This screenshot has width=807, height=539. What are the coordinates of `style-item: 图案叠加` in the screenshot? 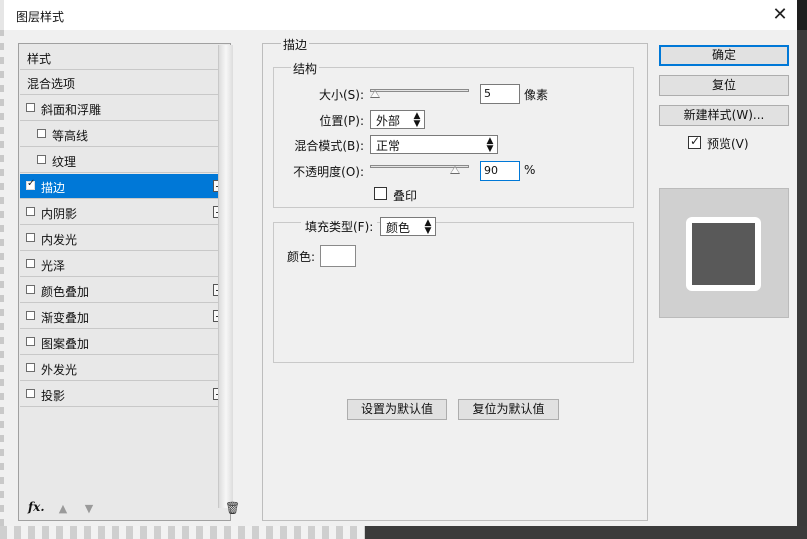 It's located at (124, 342).